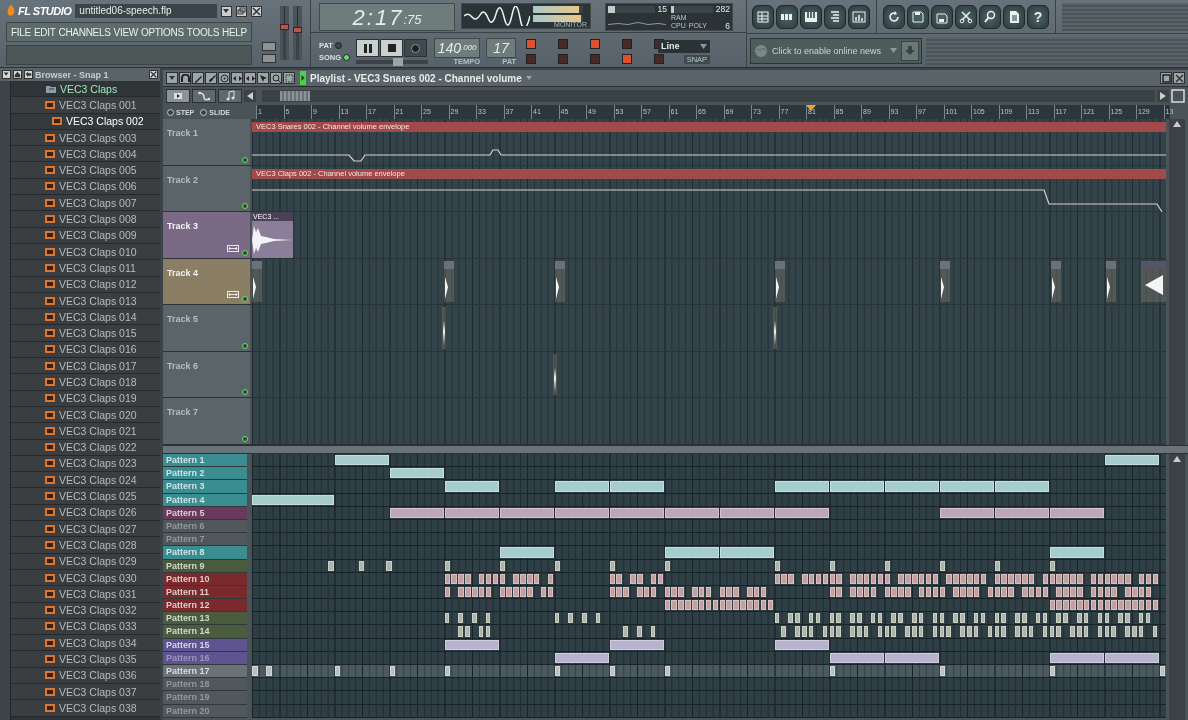 The width and height of the screenshot is (1188, 720). What do you see at coordinates (98, 186) in the screenshot?
I see `item-label: VEC3 Claps 006` at bounding box center [98, 186].